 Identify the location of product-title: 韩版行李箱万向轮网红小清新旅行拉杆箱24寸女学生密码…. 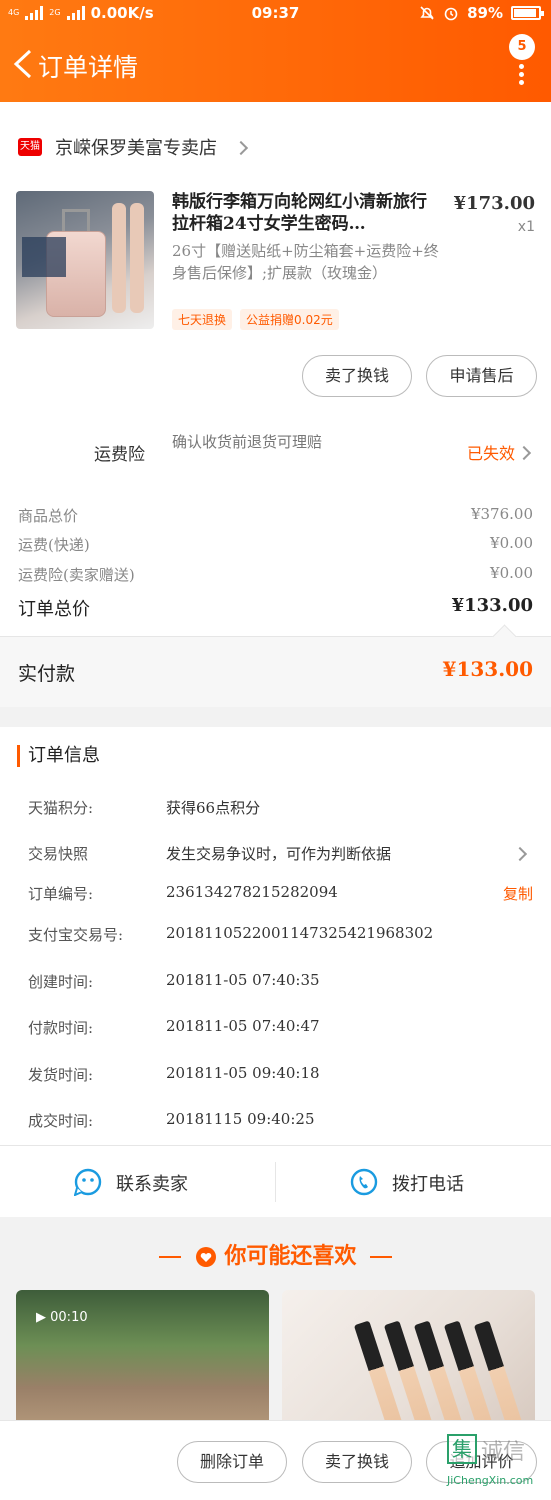
(306, 213).